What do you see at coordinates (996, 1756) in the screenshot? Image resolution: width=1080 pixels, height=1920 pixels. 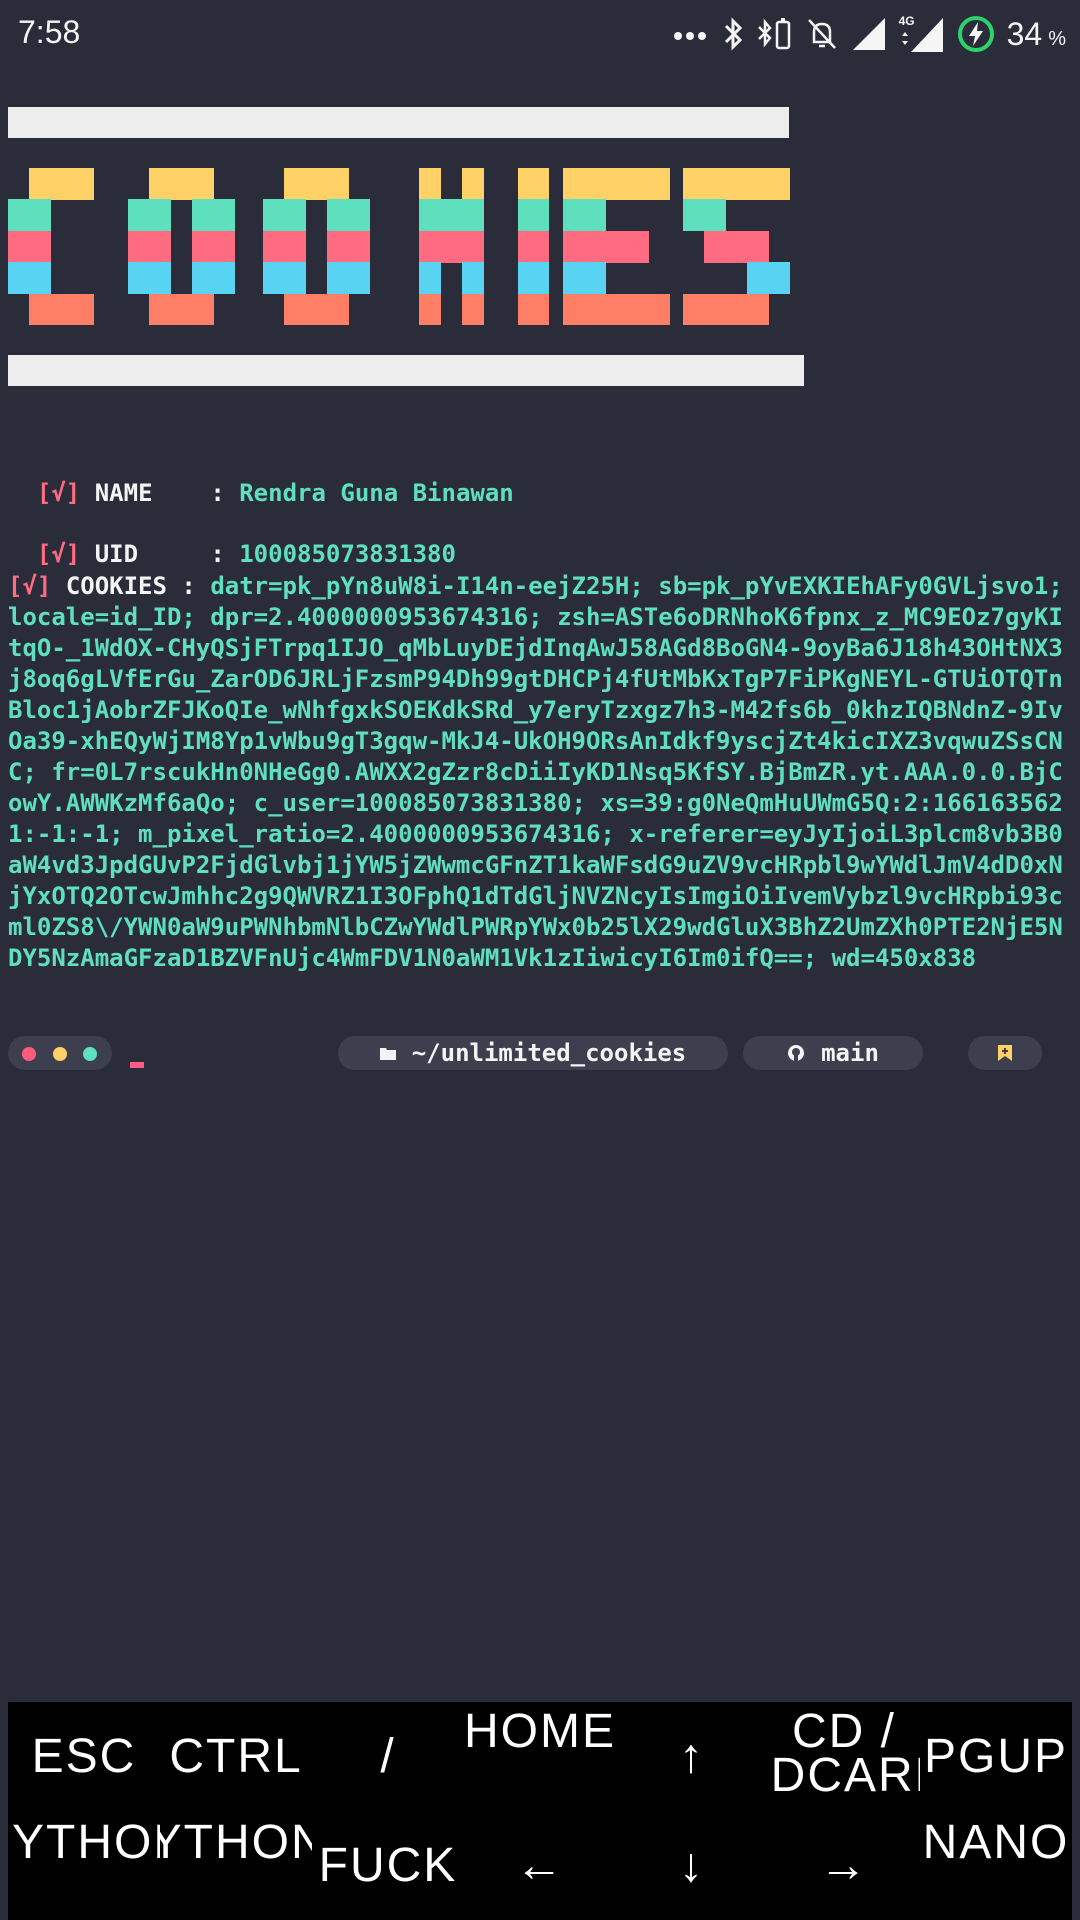 I see `key-pgup: PGUP` at bounding box center [996, 1756].